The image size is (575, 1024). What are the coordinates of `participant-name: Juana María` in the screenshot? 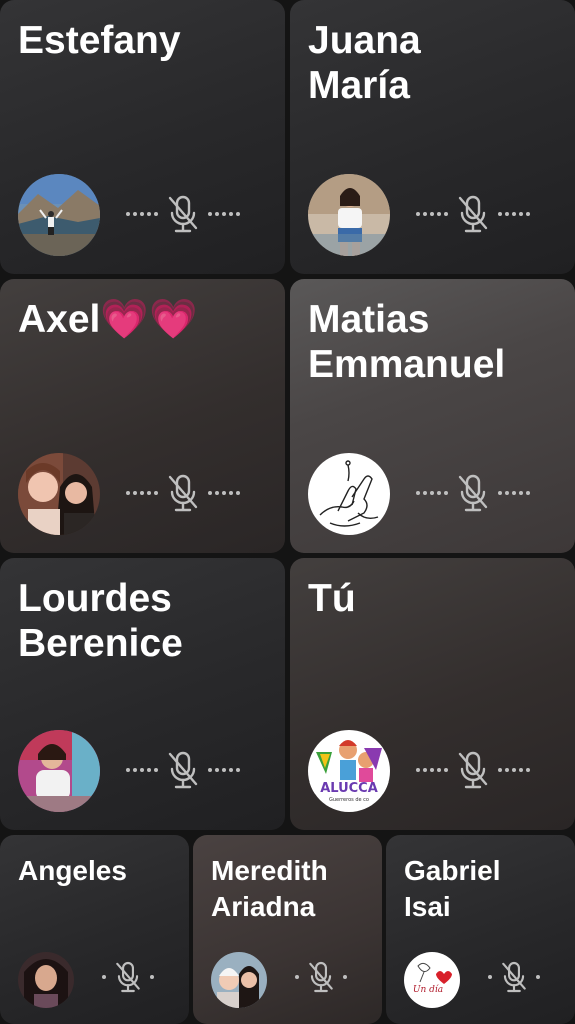 It's located at (364, 63).